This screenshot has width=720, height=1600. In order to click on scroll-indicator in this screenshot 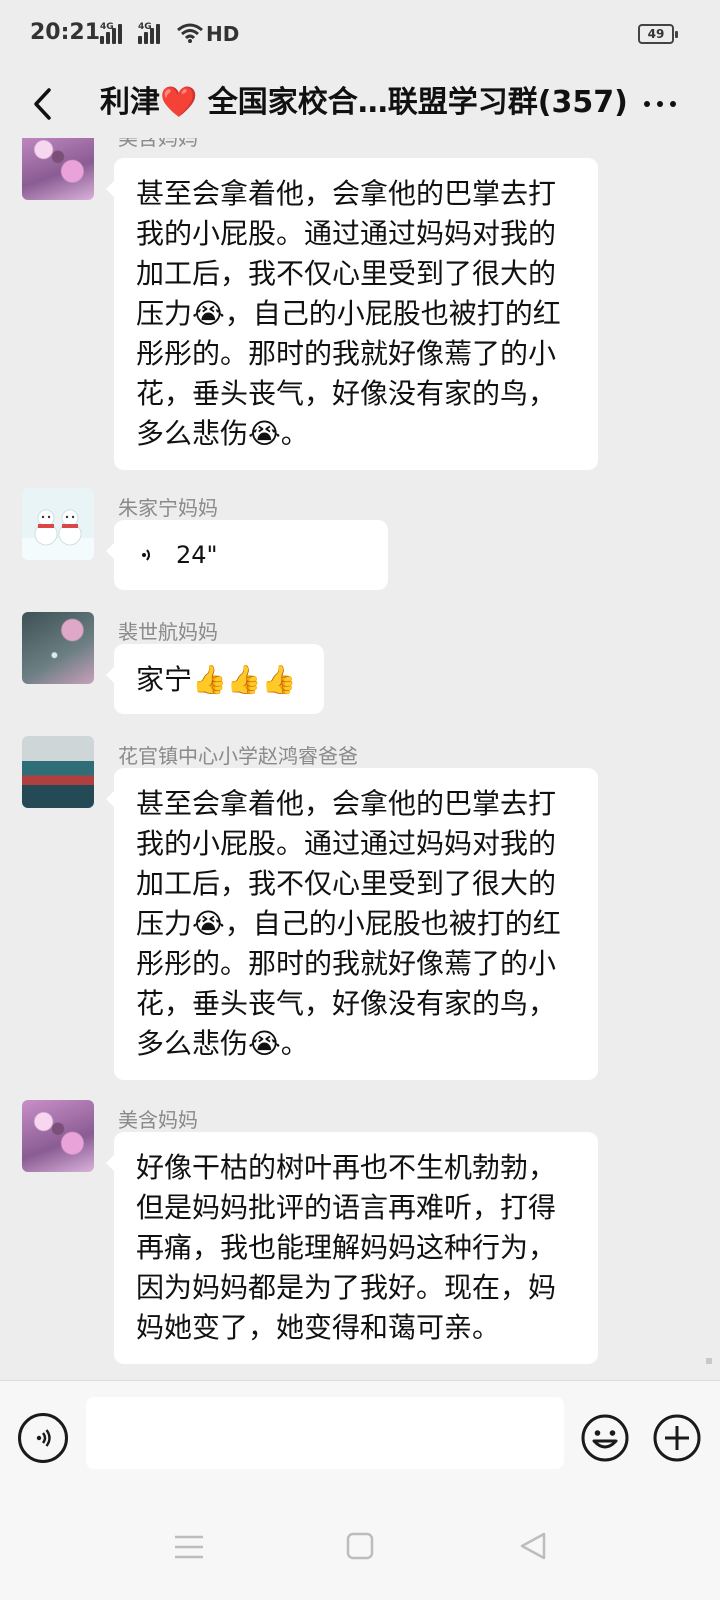, I will do `click(709, 1361)`.